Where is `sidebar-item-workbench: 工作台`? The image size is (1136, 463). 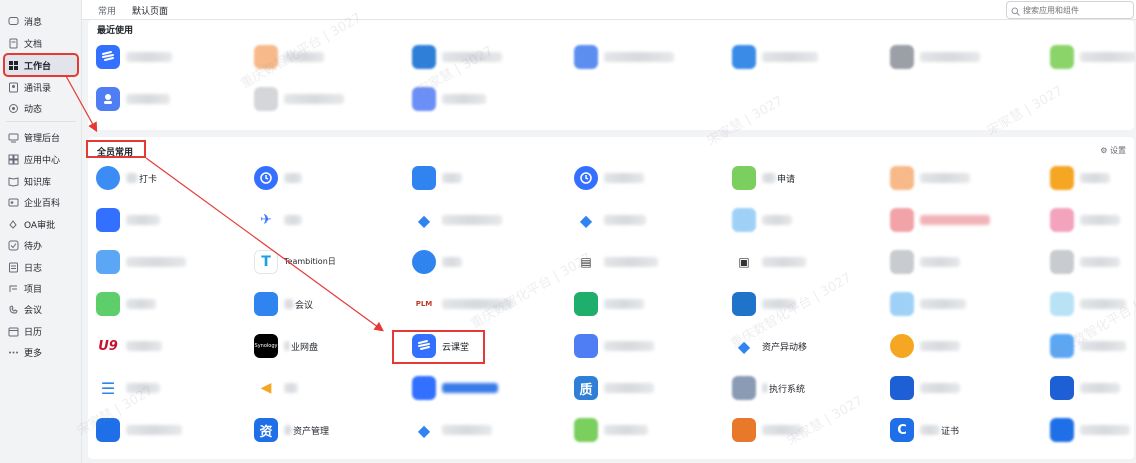 sidebar-item-workbench: 工作台 is located at coordinates (41, 65).